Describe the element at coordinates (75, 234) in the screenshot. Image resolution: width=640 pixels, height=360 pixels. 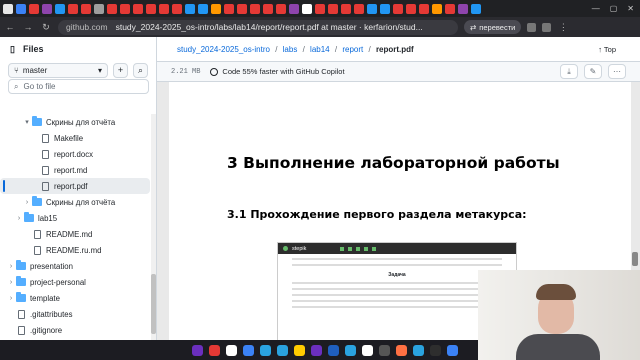
I see `tree-file-item: README.md` at that location.